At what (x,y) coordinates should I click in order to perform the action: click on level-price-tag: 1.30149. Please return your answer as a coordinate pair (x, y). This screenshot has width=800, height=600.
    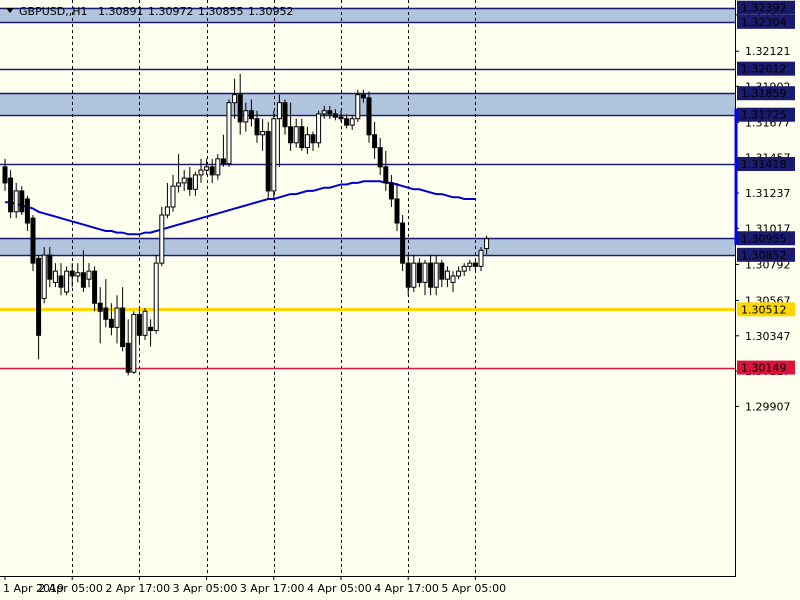
    Looking at the image, I should click on (766, 367).